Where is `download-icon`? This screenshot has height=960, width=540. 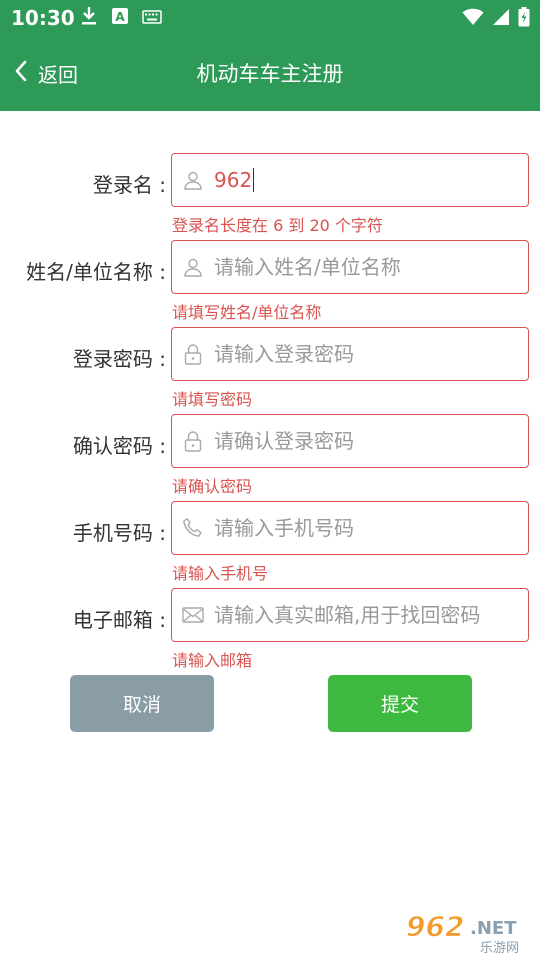 download-icon is located at coordinates (89, 18).